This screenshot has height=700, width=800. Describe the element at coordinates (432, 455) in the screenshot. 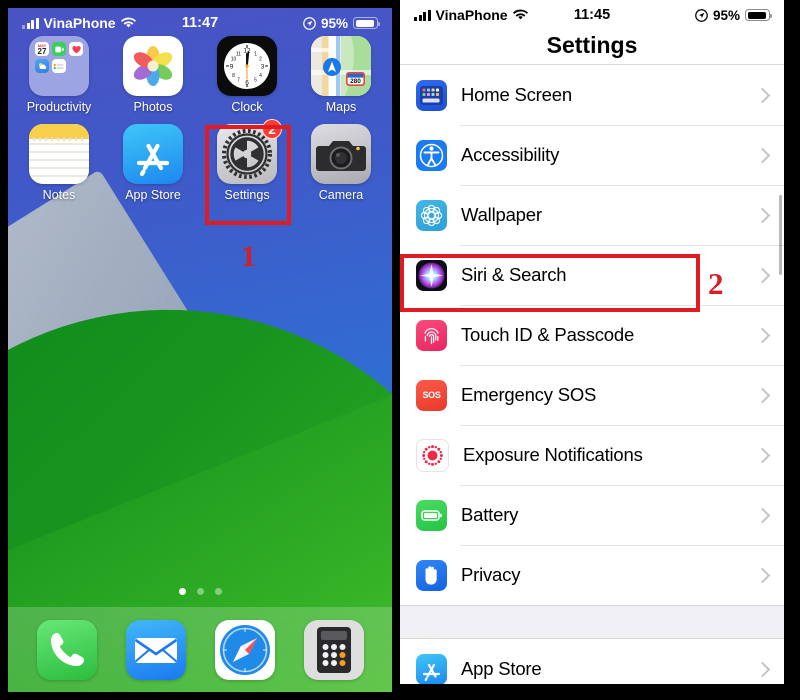

I see `exposure-notifications-icon` at that location.